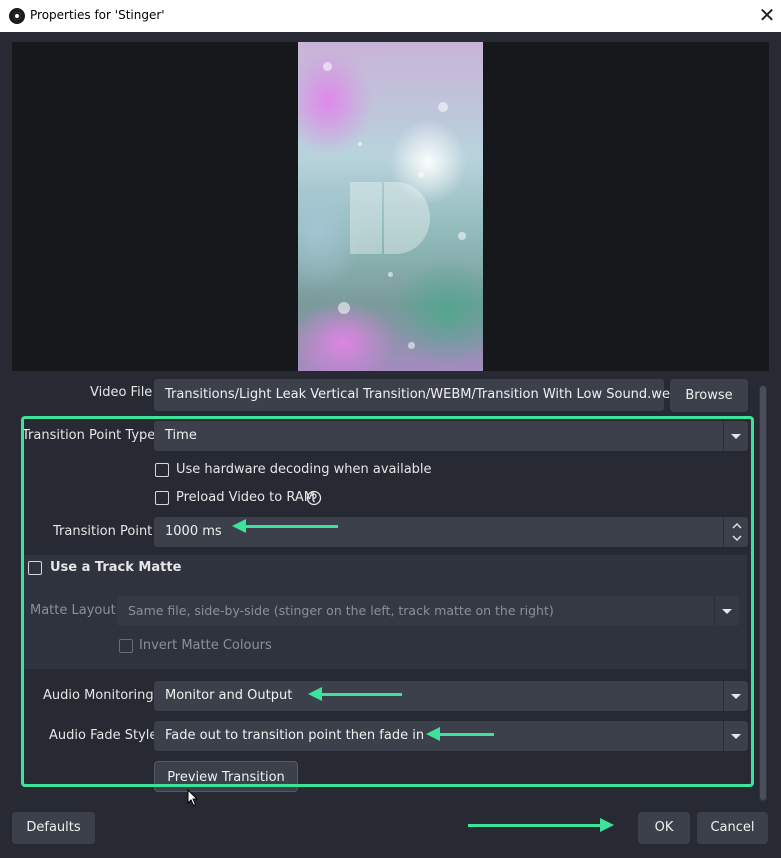 Image resolution: width=781 pixels, height=858 pixels. What do you see at coordinates (737, 532) in the screenshot?
I see `spin-arrows-icon` at bounding box center [737, 532].